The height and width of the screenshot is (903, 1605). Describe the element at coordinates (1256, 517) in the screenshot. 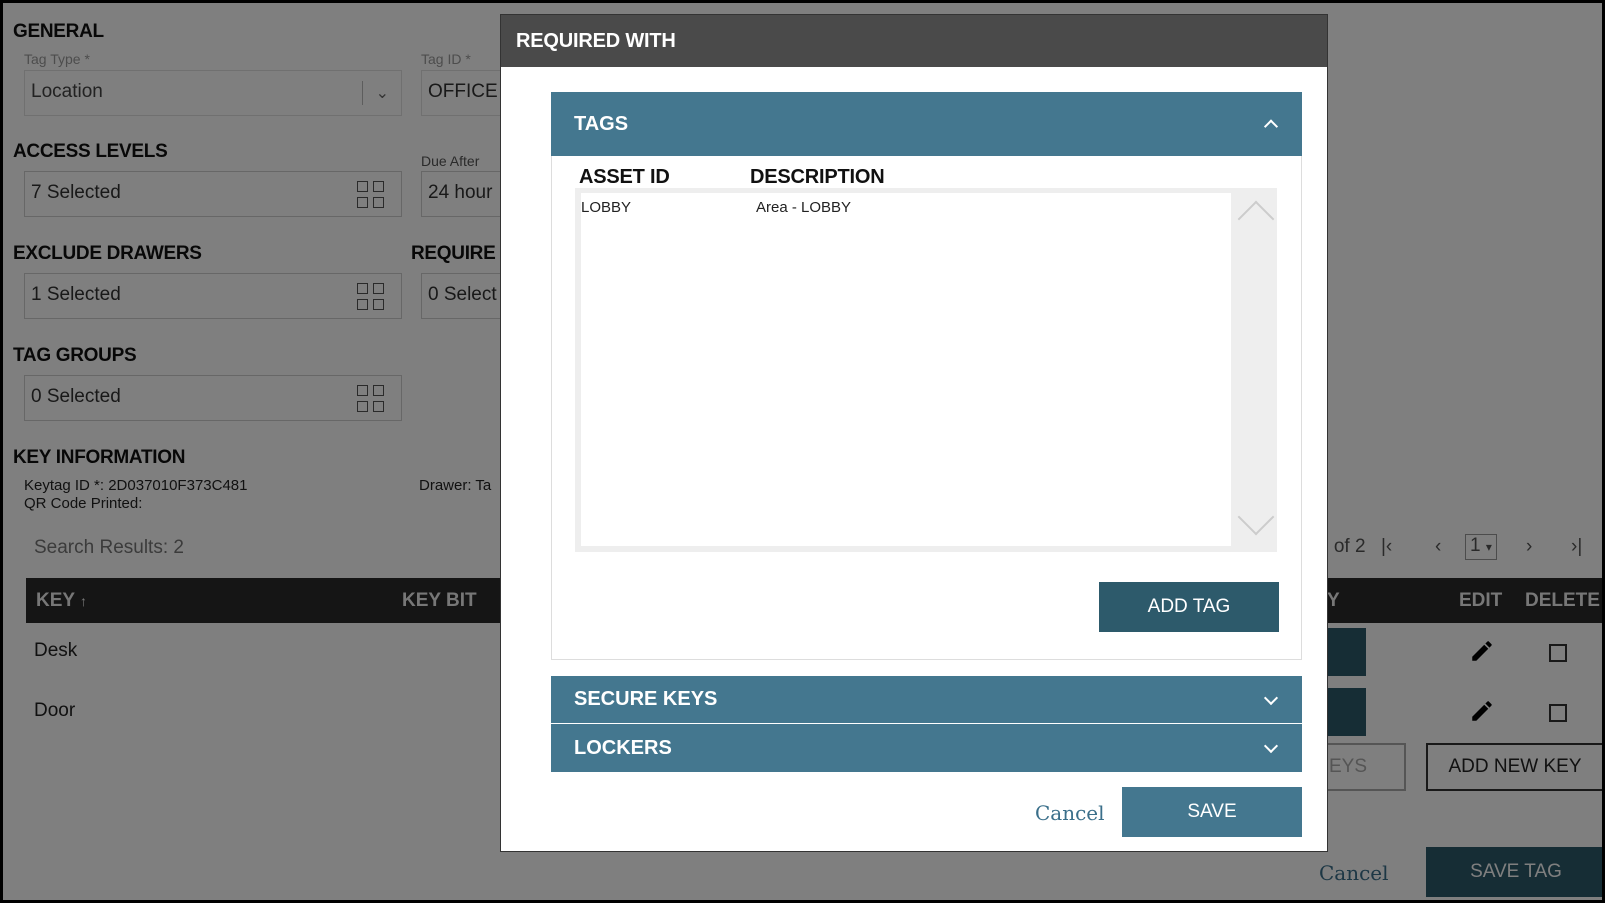

I see `scroll-down-icon` at that location.